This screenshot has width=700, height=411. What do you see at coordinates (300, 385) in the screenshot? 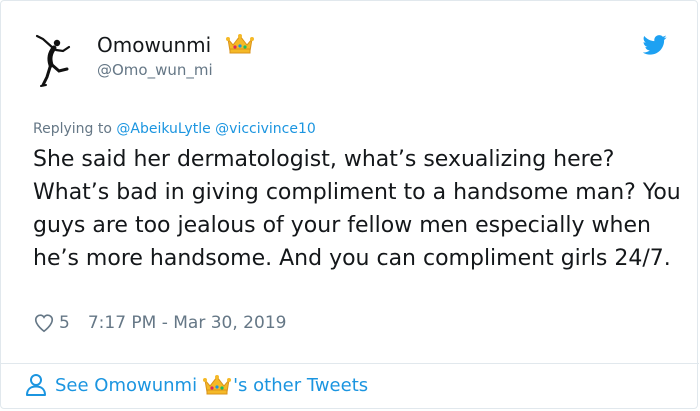
I see `footer-suffix: 's other Tweets` at bounding box center [300, 385].